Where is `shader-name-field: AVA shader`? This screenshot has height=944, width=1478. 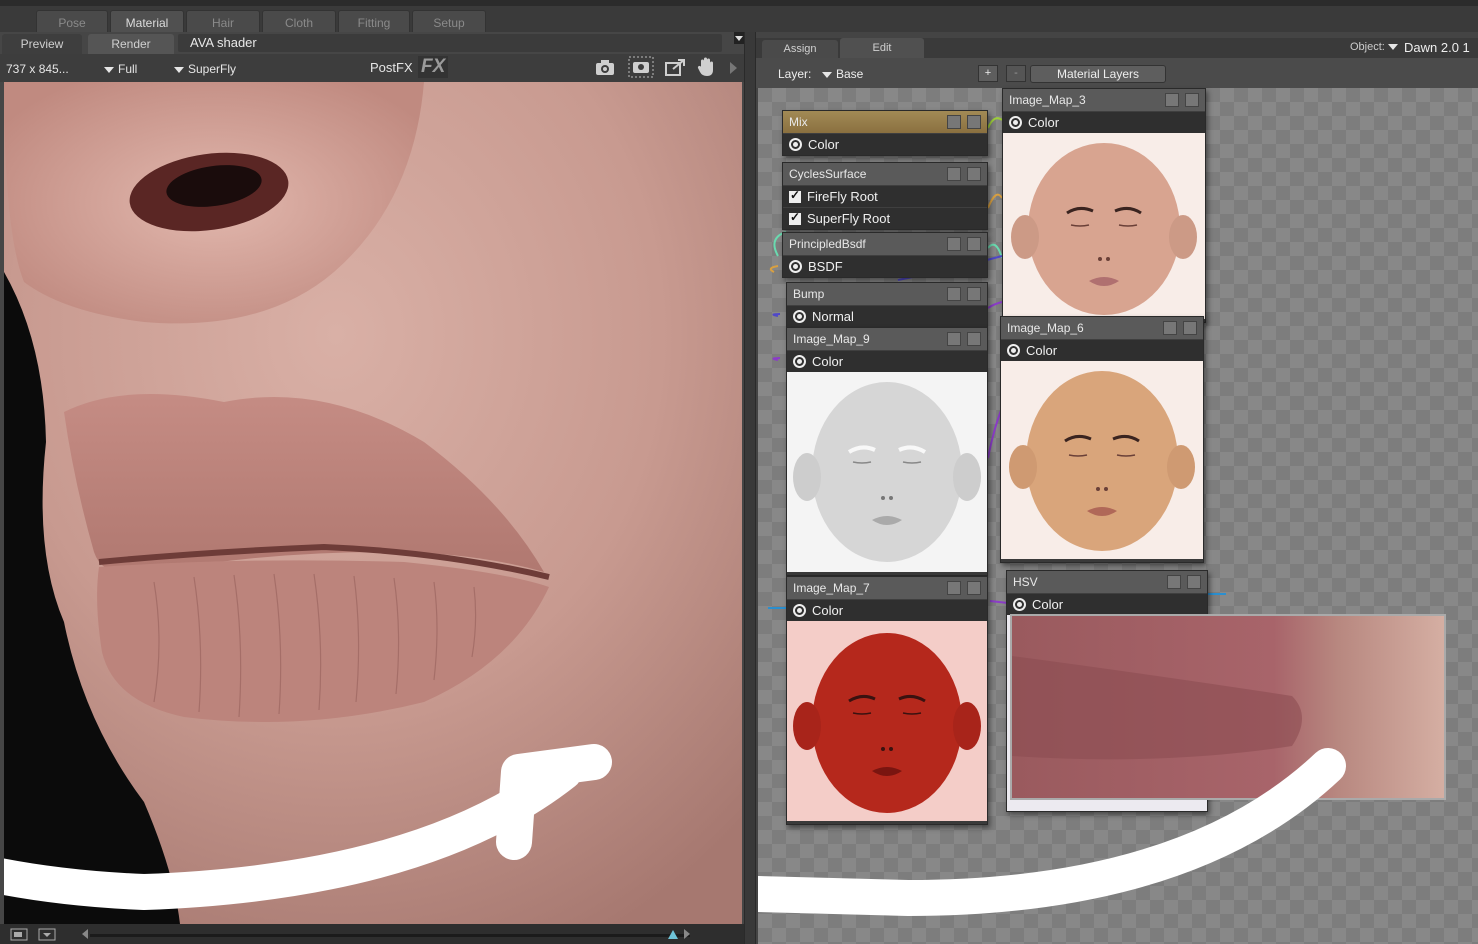
shader-name-field: AVA shader is located at coordinates (450, 43).